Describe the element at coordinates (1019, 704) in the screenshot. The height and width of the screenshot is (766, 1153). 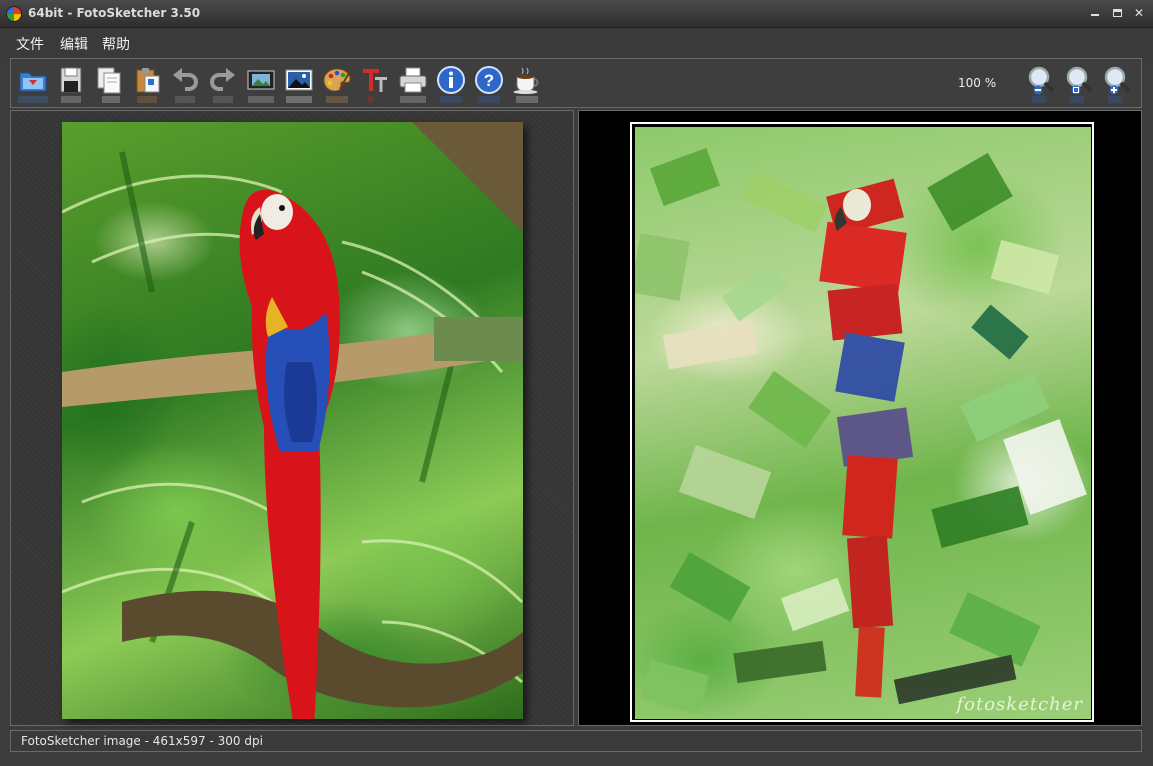
I see `fotosketcher-watermark: fotosketcher` at that location.